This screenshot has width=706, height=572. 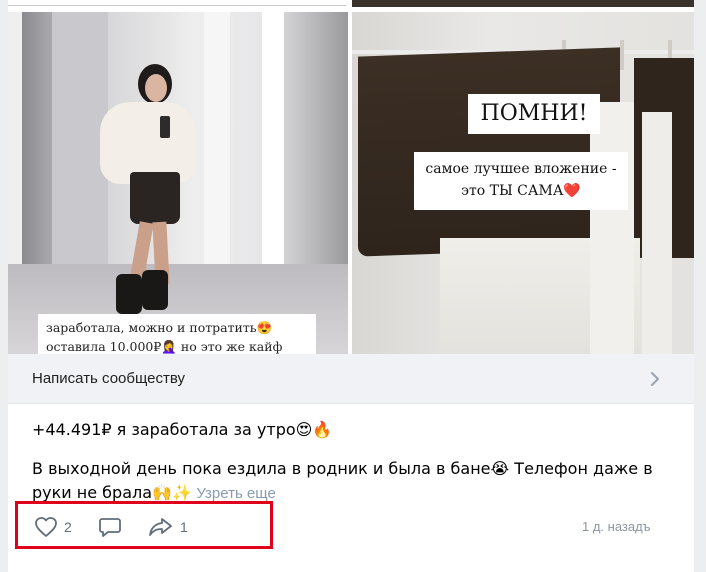 What do you see at coordinates (521, 169) in the screenshot?
I see `sign-line: самое лучшее вложение -` at bounding box center [521, 169].